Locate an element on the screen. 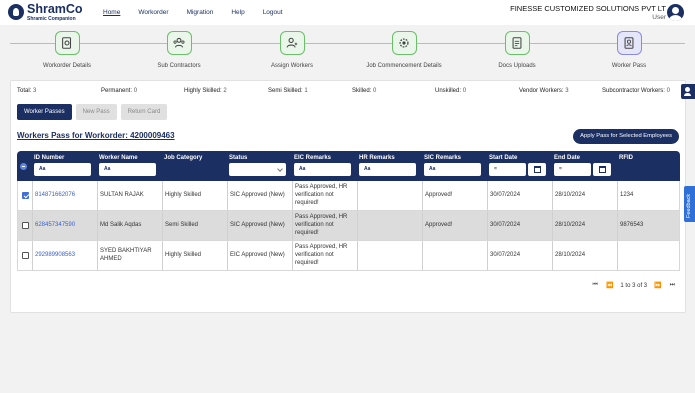 The image size is (695, 393). filter-hr-remarks: Aa is located at coordinates (387, 169).